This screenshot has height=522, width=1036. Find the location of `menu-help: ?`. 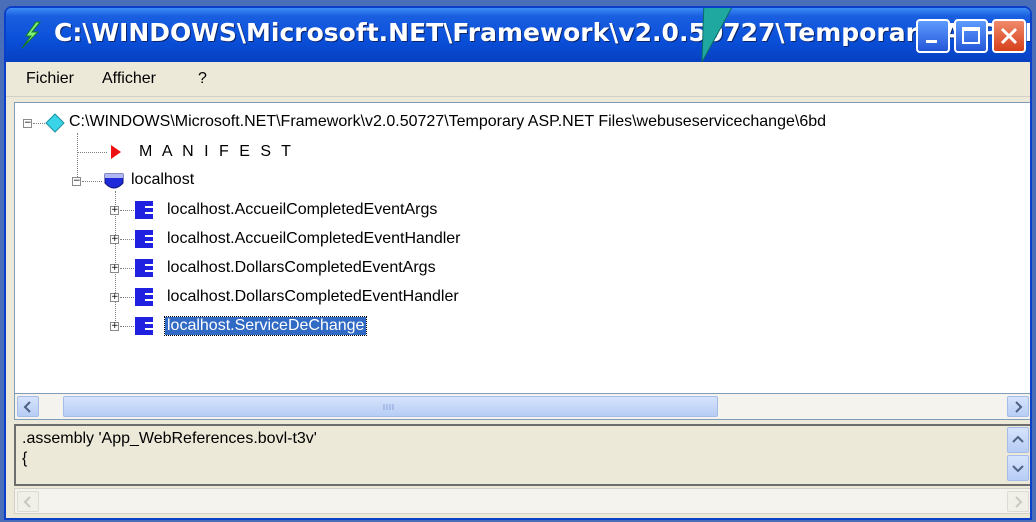

menu-help: ? is located at coordinates (202, 79).